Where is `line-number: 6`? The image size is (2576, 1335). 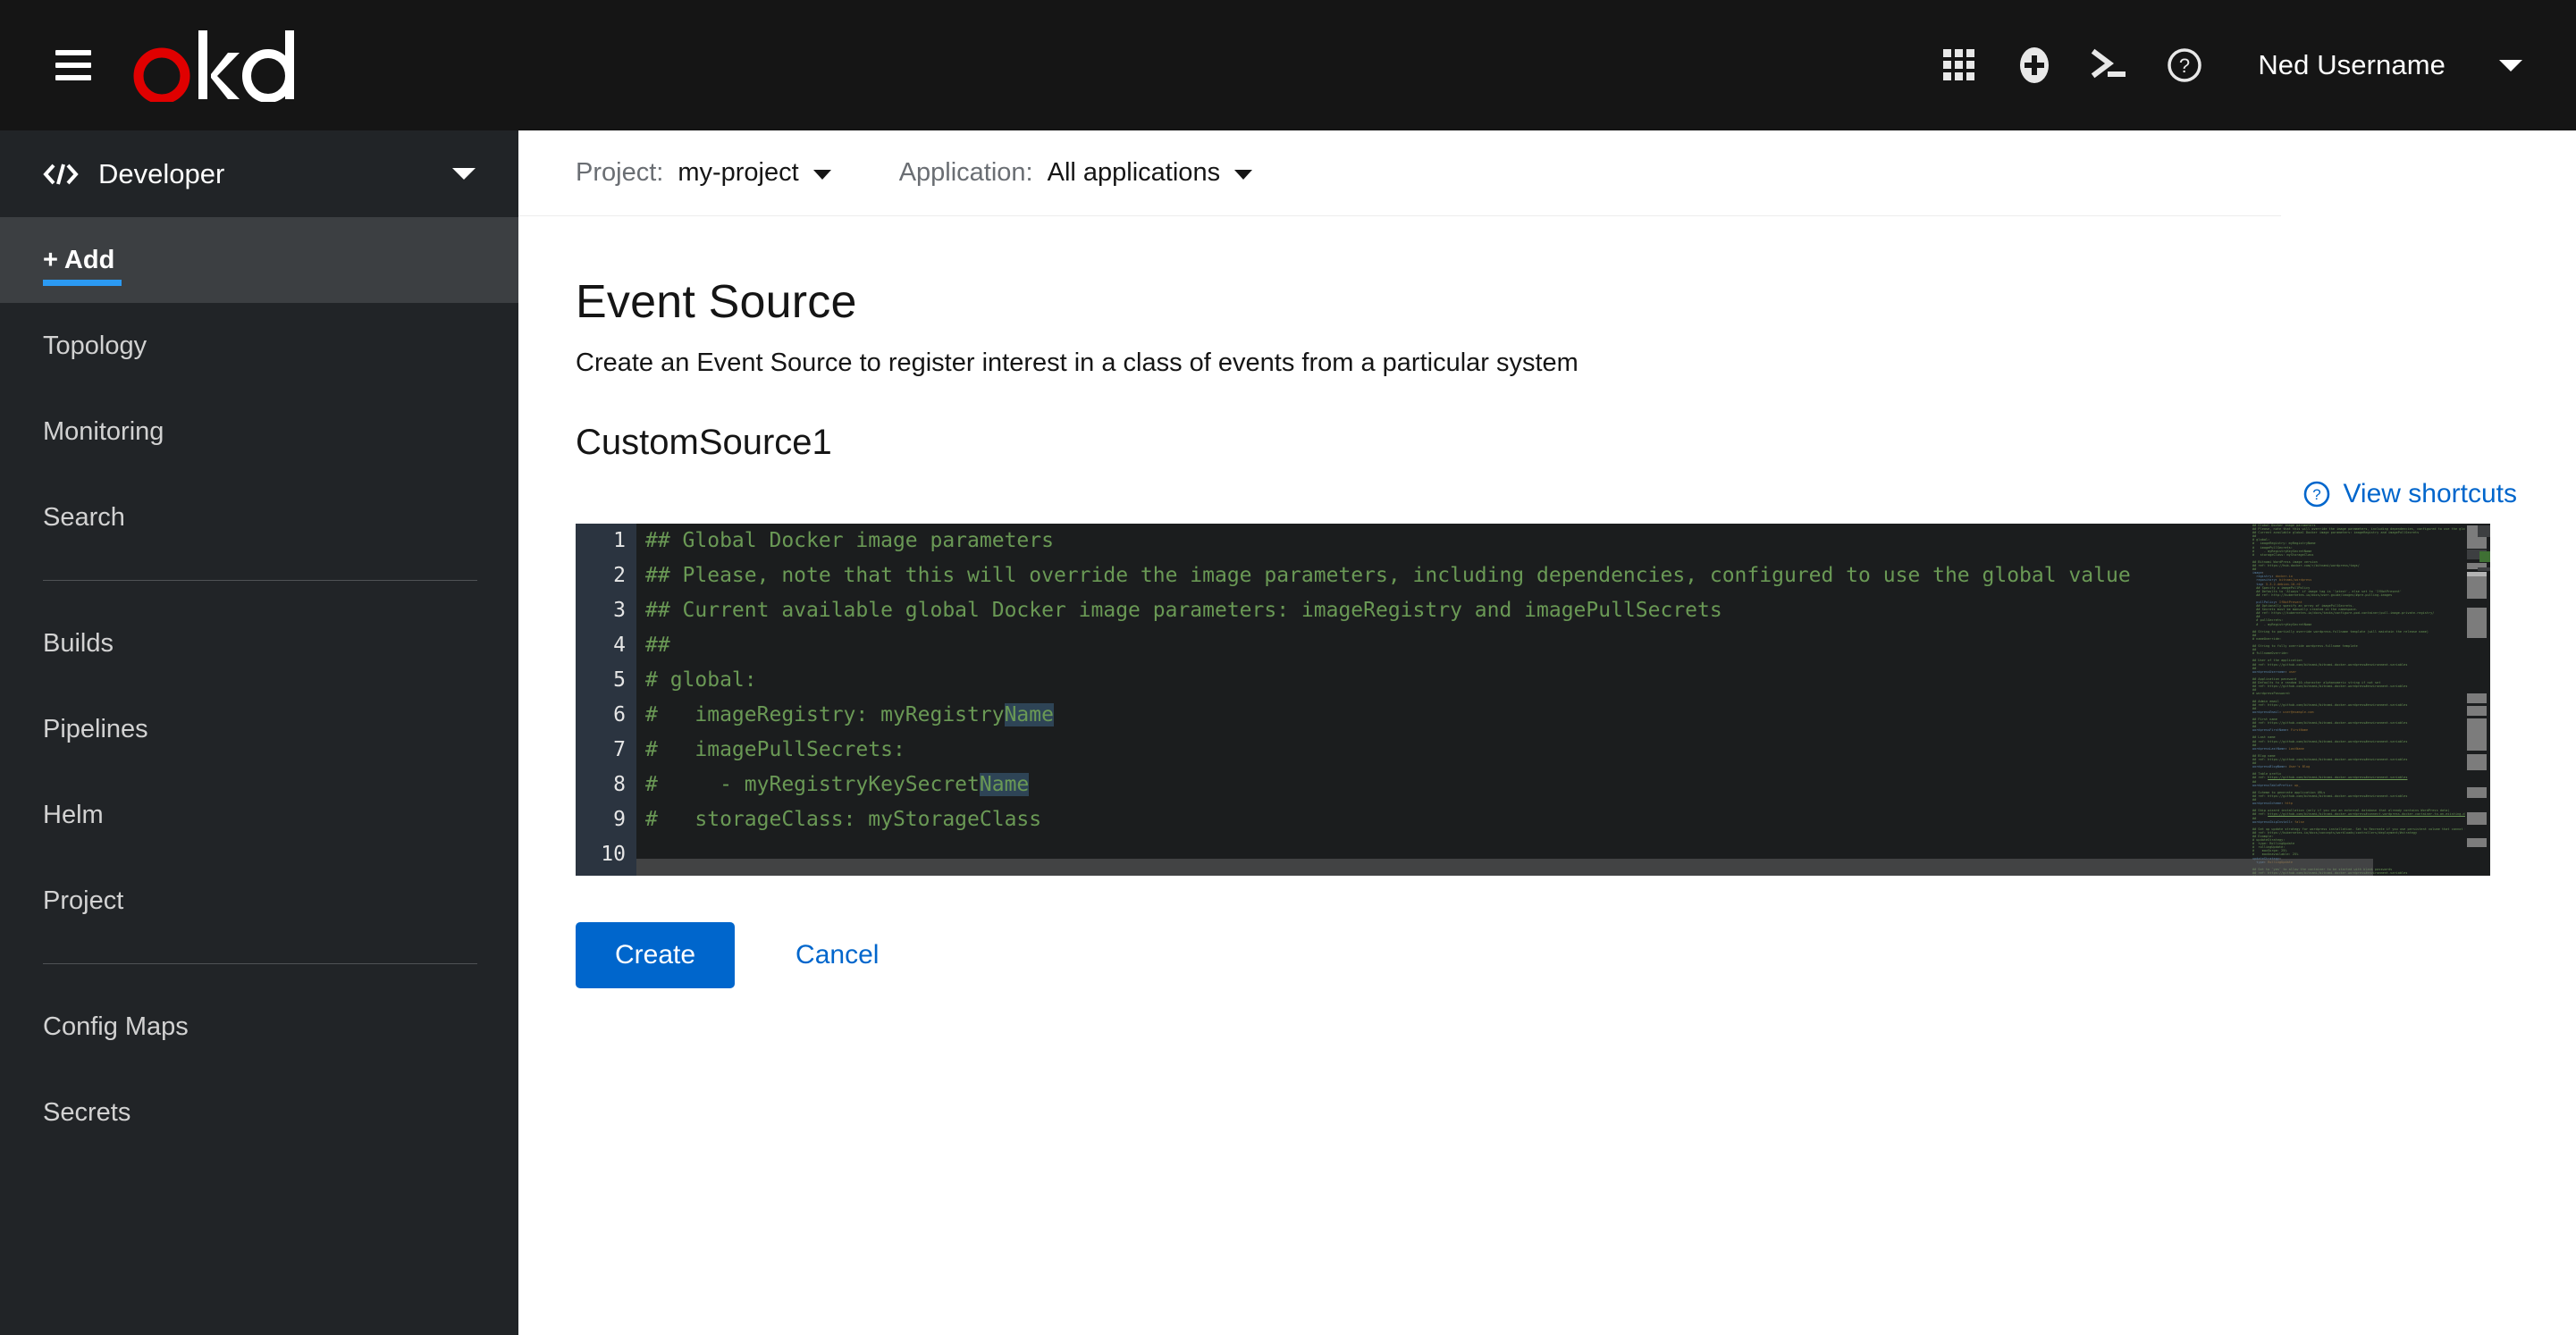 line-number: 6 is located at coordinates (619, 714).